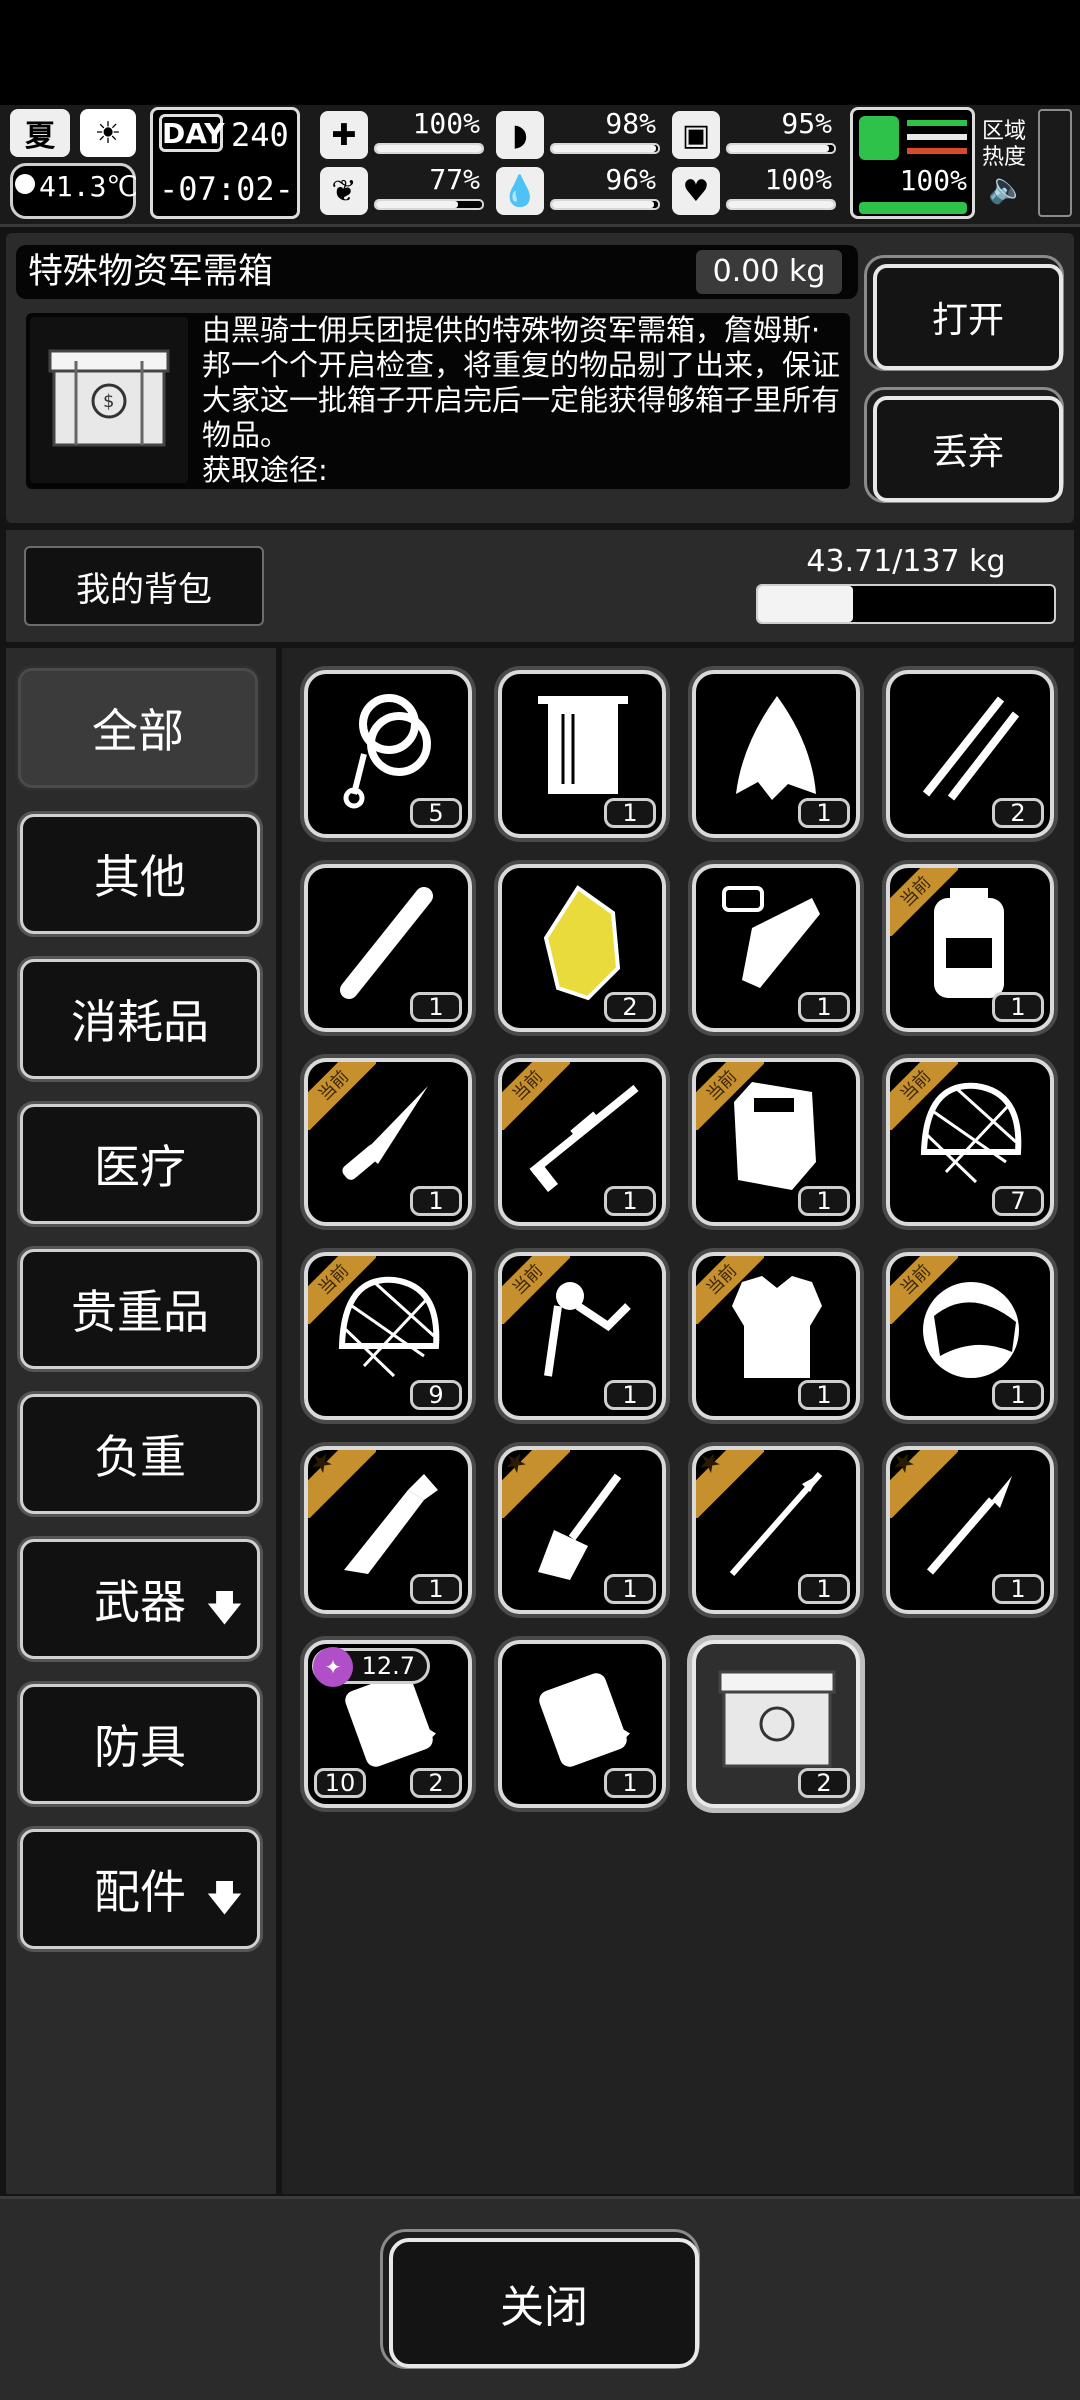 The height and width of the screenshot is (2400, 1080). What do you see at coordinates (540, 2299) in the screenshot?
I see `close-button: 关闭` at bounding box center [540, 2299].